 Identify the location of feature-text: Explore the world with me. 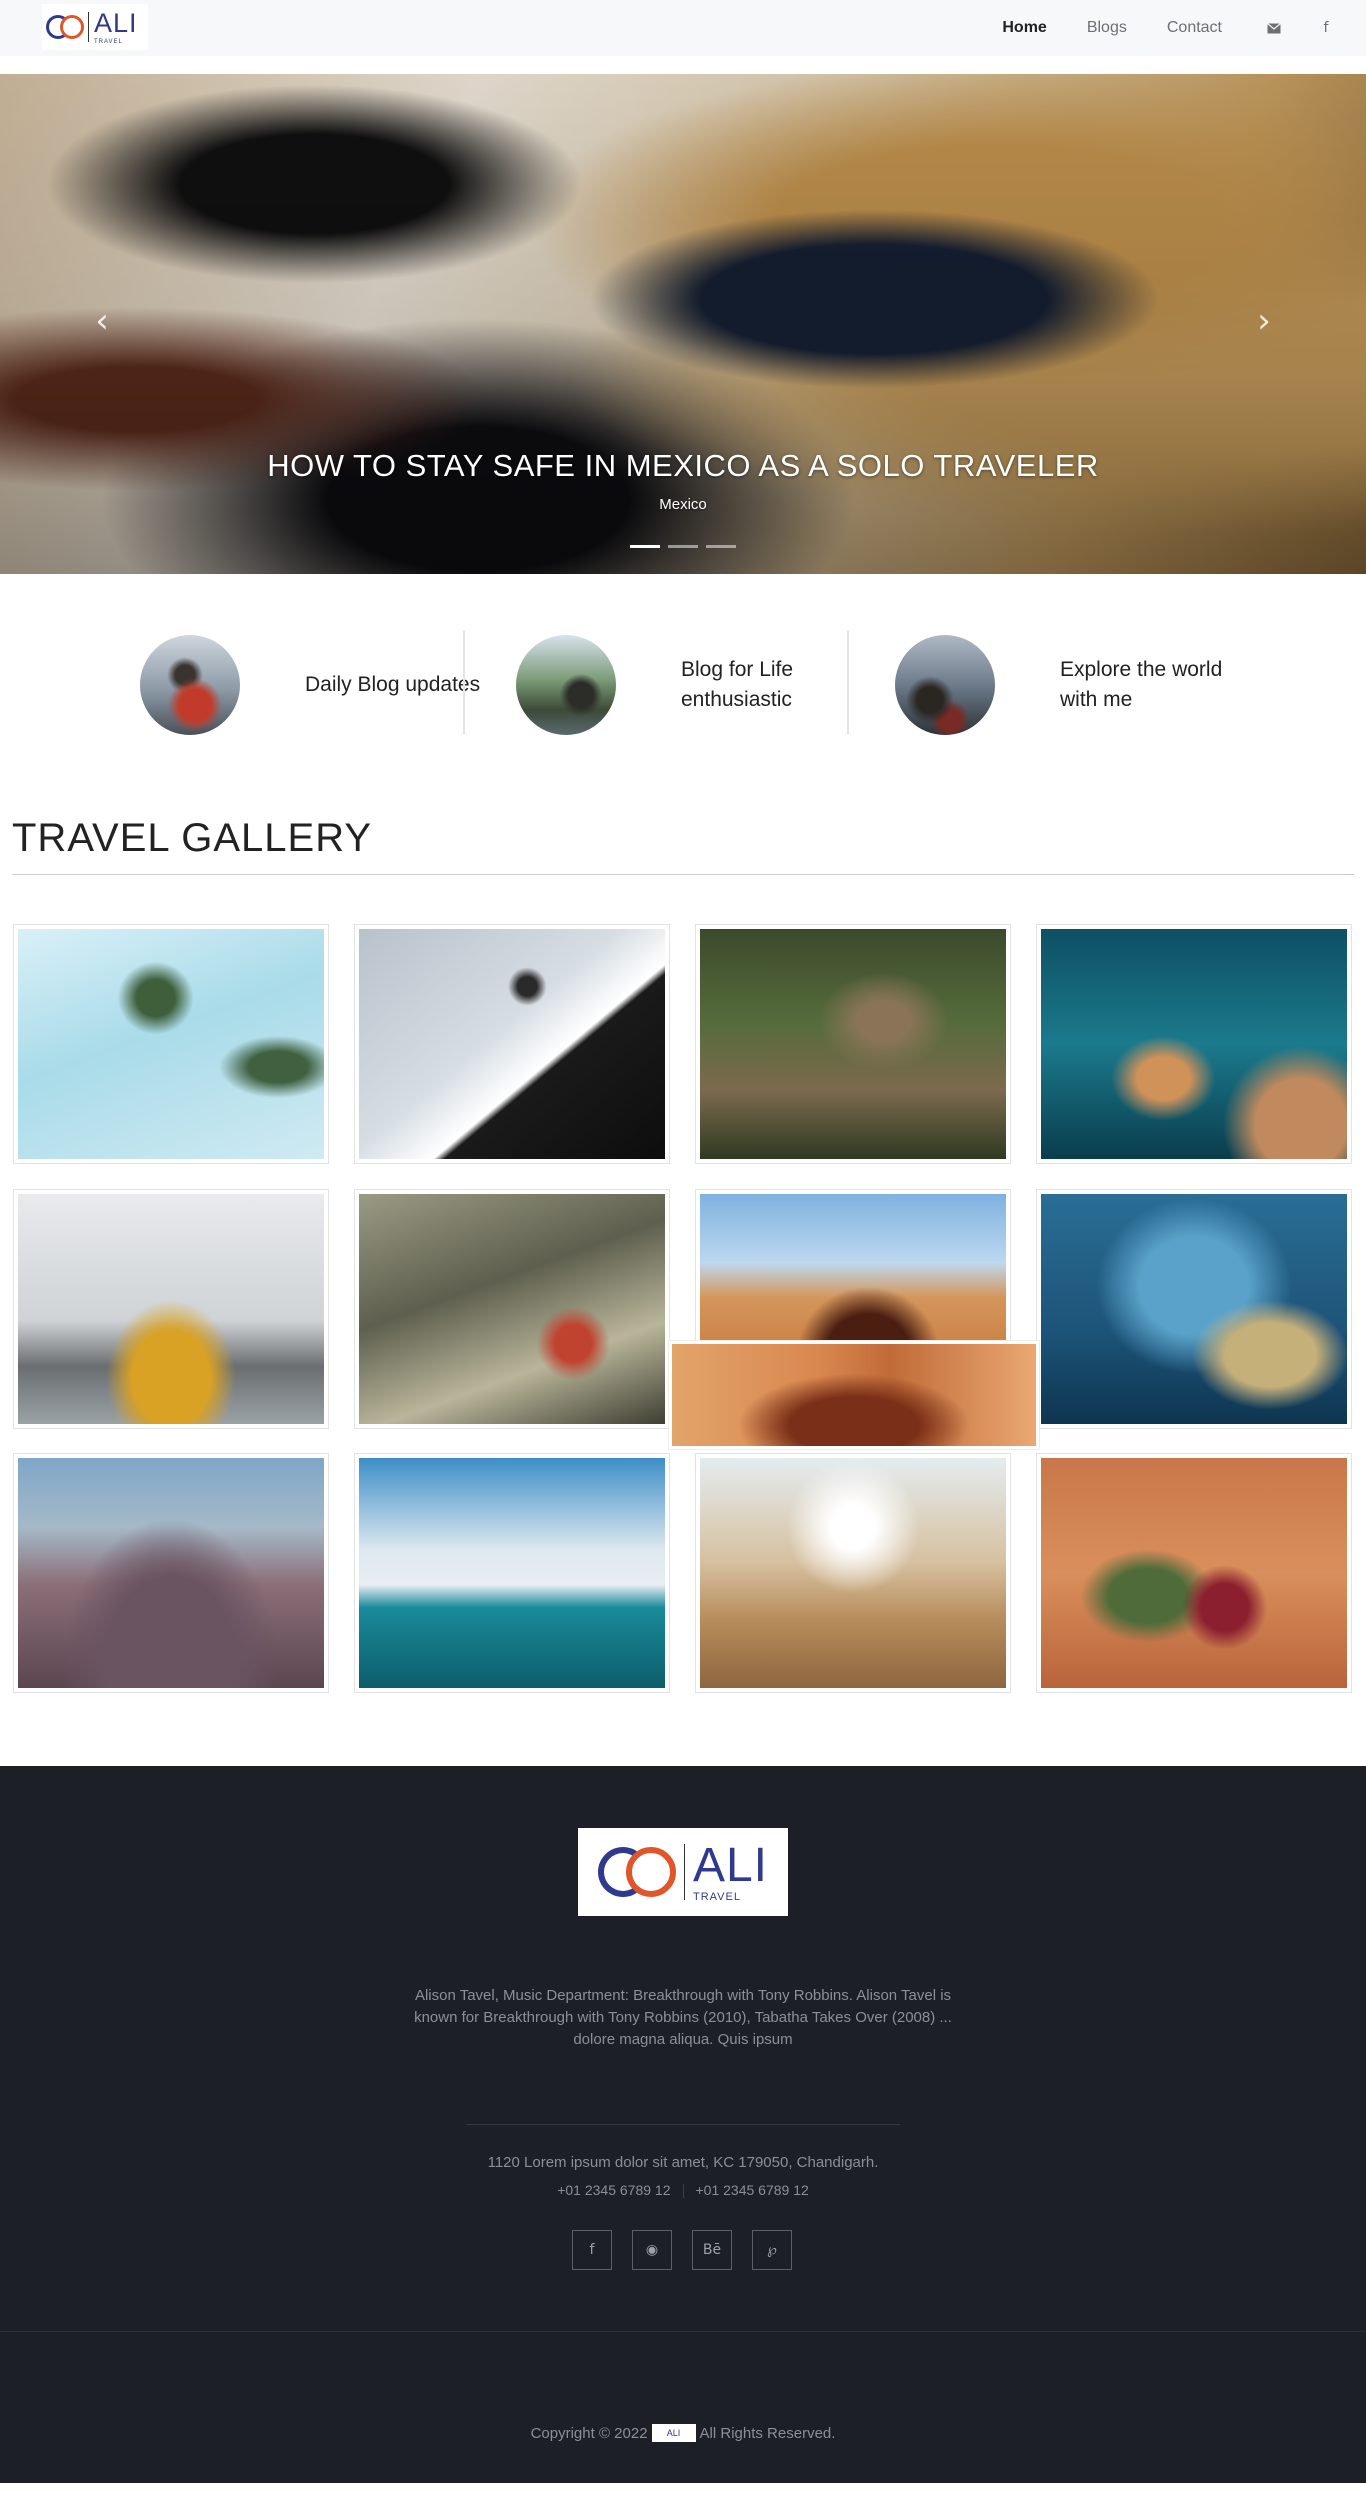
(1141, 684).